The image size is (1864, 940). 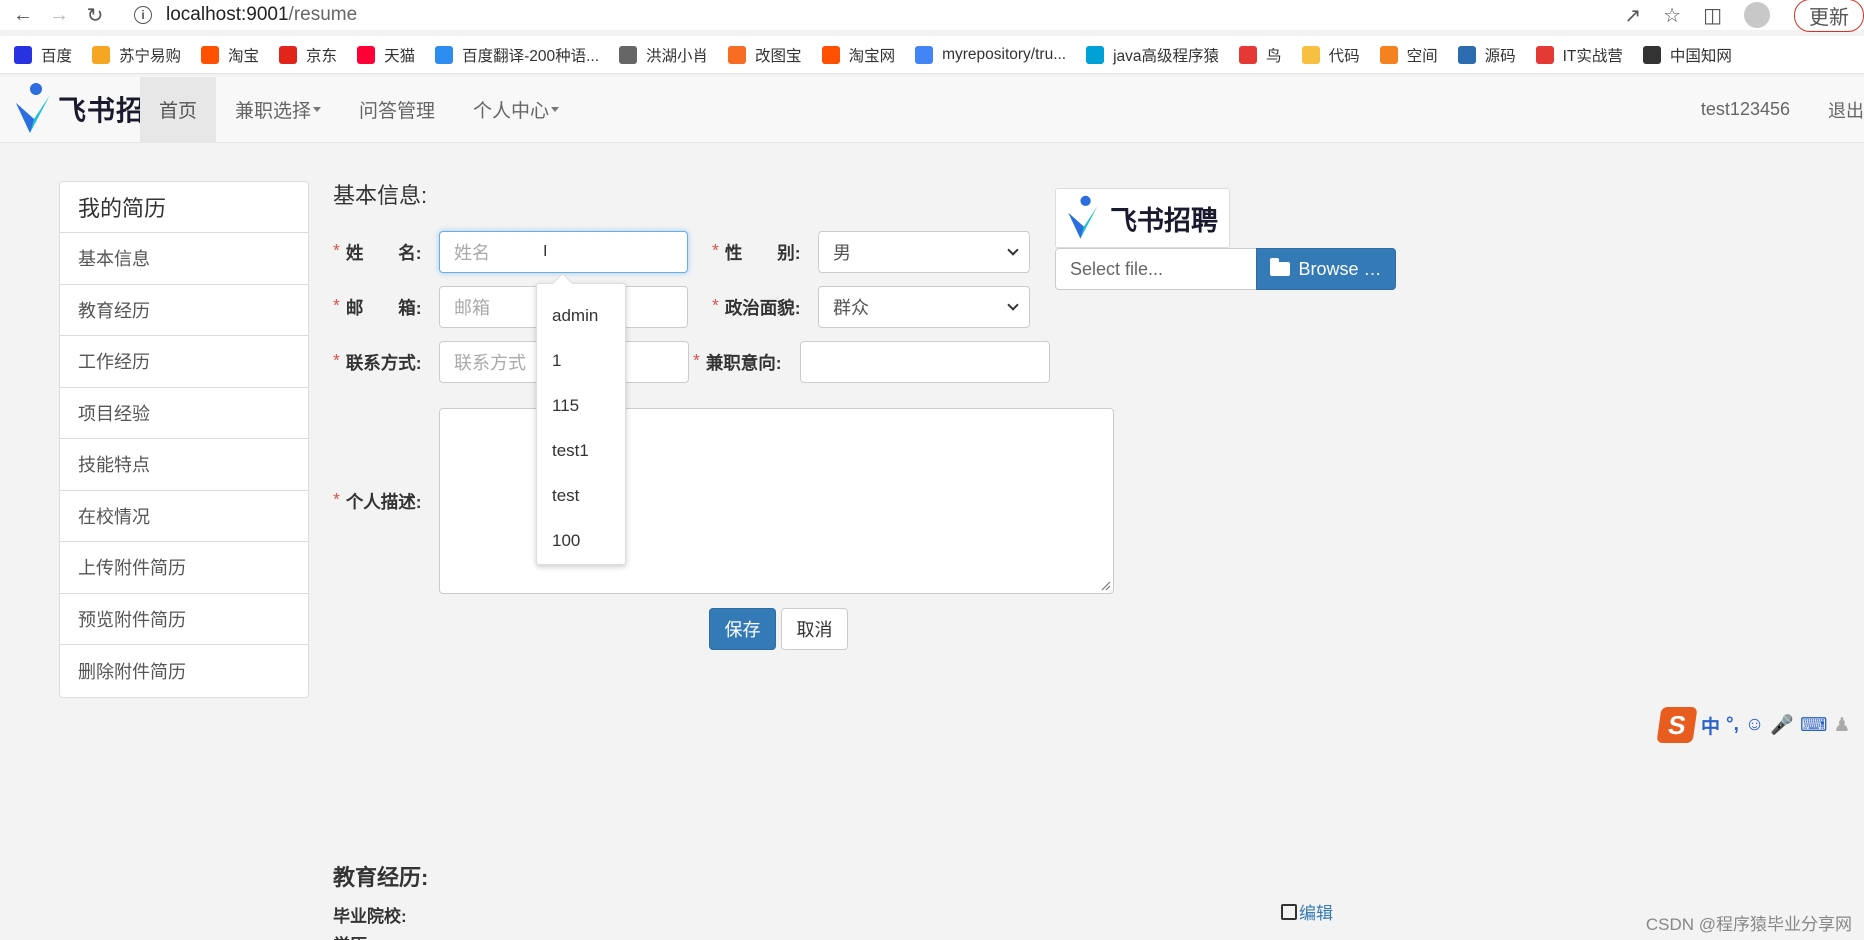 What do you see at coordinates (472, 253) in the screenshot?
I see `name-placeholder: 姓名` at bounding box center [472, 253].